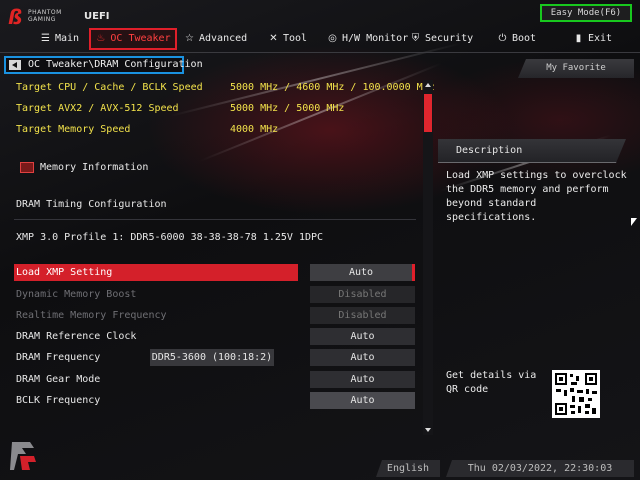 The image size is (640, 480). Describe the element at coordinates (156, 336) in the screenshot. I see `setting-dram-reference-clock: DRAM Reference Clock` at that location.